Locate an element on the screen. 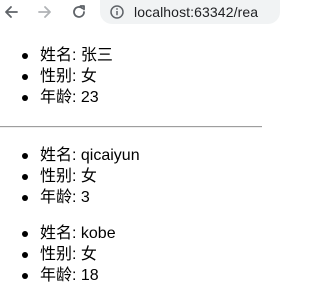 Image resolution: width=320 pixels, height=303 pixels. person-list: 姓名: qicaiyun 性别: 女 年龄: 3 is located at coordinates (70, 176).